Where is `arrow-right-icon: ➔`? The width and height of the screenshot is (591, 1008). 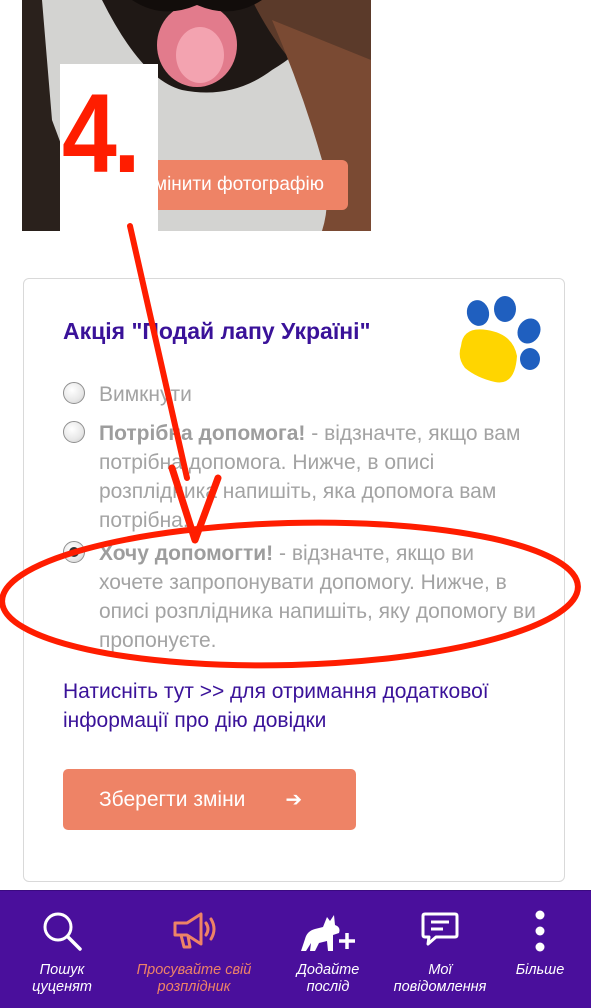
arrow-right-icon: ➔ is located at coordinates (294, 800).